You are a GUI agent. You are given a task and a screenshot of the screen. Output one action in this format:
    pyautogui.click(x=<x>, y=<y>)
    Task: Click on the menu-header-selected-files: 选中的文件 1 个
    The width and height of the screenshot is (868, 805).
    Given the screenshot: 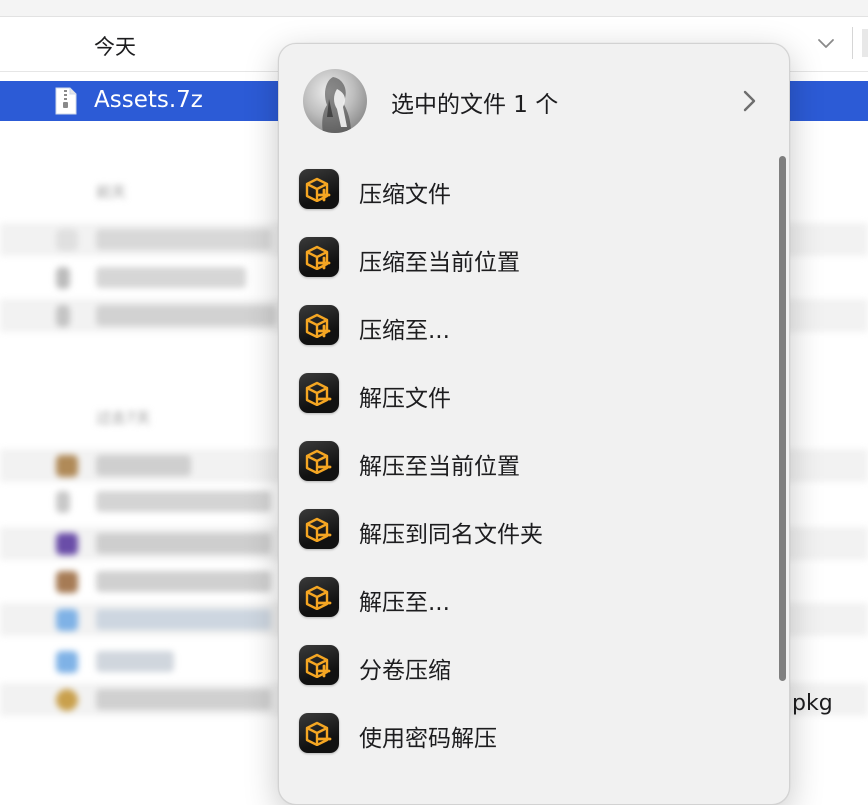 What is the action you would take?
    pyautogui.click(x=534, y=100)
    